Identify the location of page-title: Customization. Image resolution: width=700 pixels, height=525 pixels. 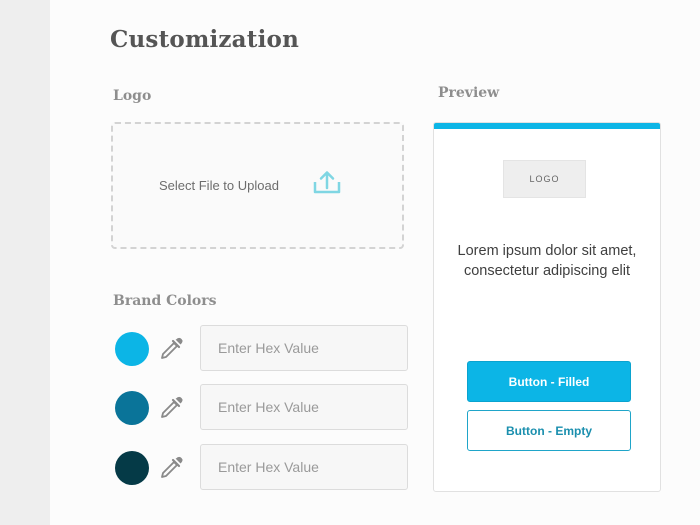
(205, 39).